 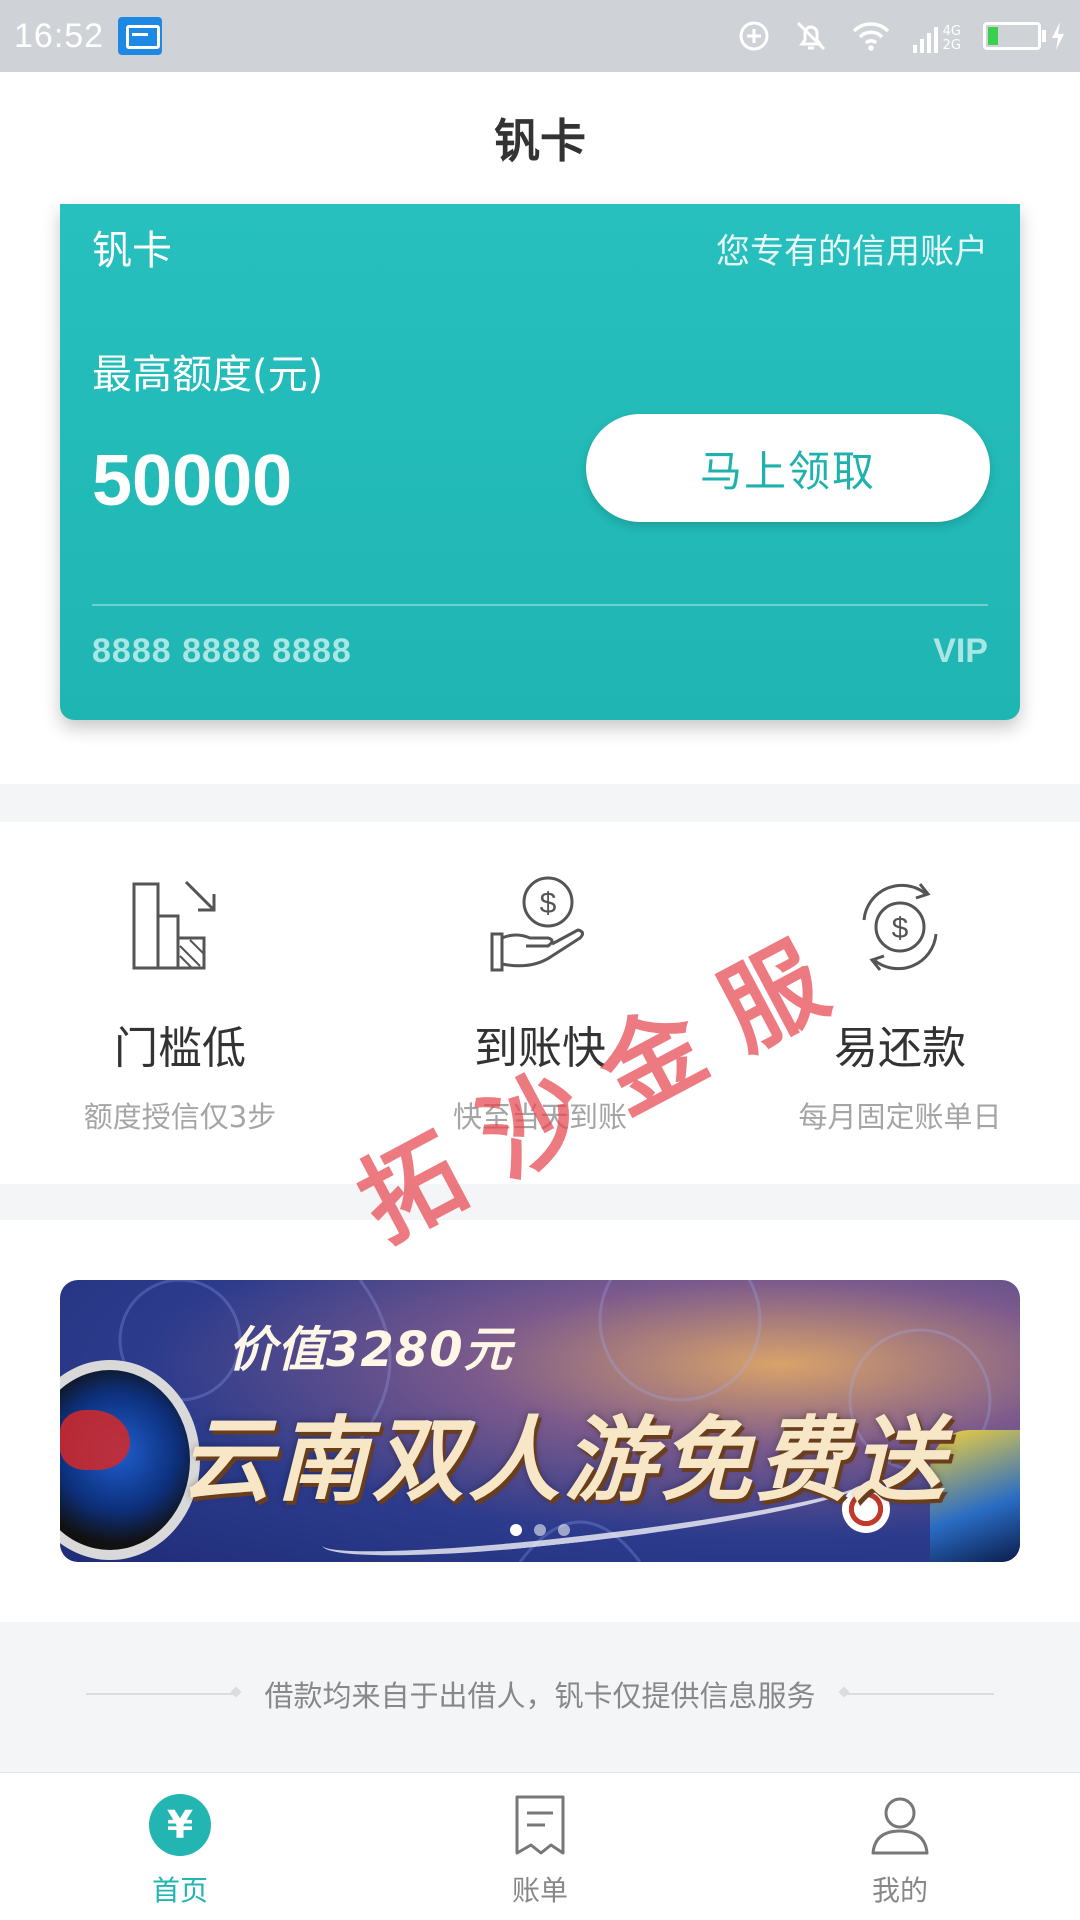 What do you see at coordinates (951, 45) in the screenshot?
I see `network-2g-label: 2G` at bounding box center [951, 45].